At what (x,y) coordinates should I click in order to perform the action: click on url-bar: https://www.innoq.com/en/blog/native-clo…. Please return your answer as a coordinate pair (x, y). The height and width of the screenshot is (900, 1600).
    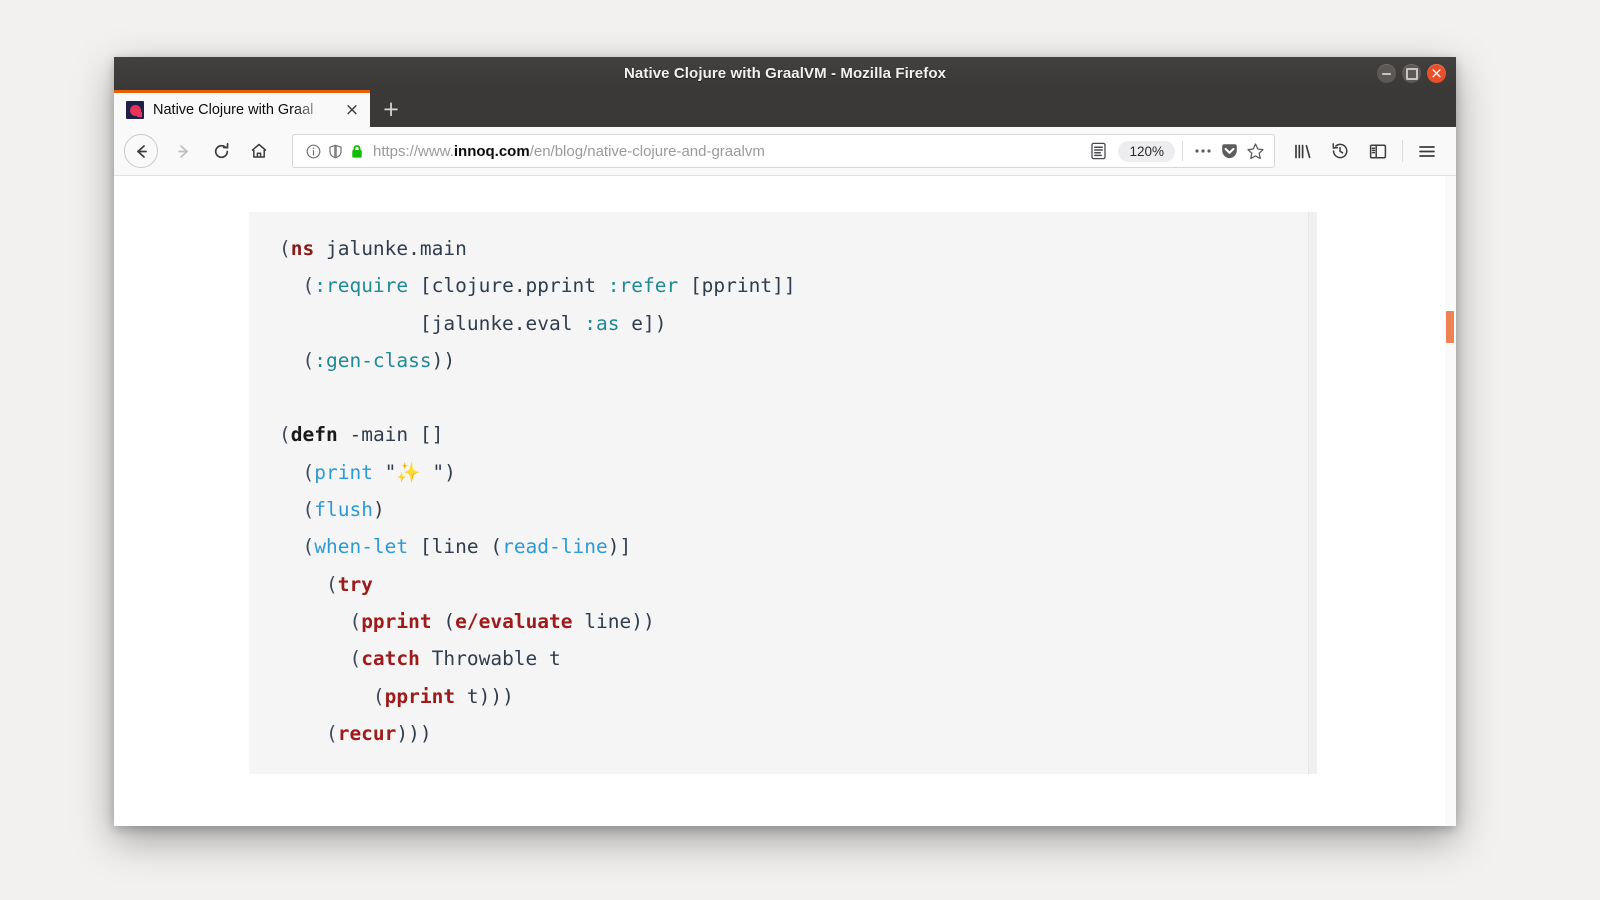
    Looking at the image, I should click on (783, 151).